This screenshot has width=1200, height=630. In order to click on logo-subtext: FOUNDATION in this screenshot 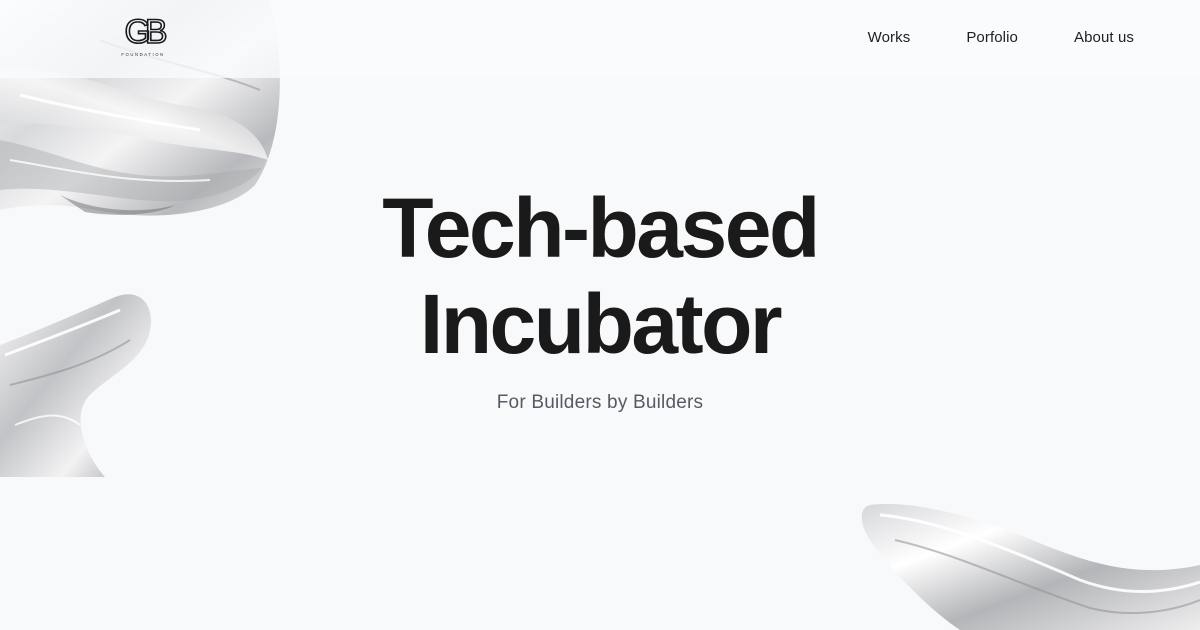, I will do `click(142, 54)`.